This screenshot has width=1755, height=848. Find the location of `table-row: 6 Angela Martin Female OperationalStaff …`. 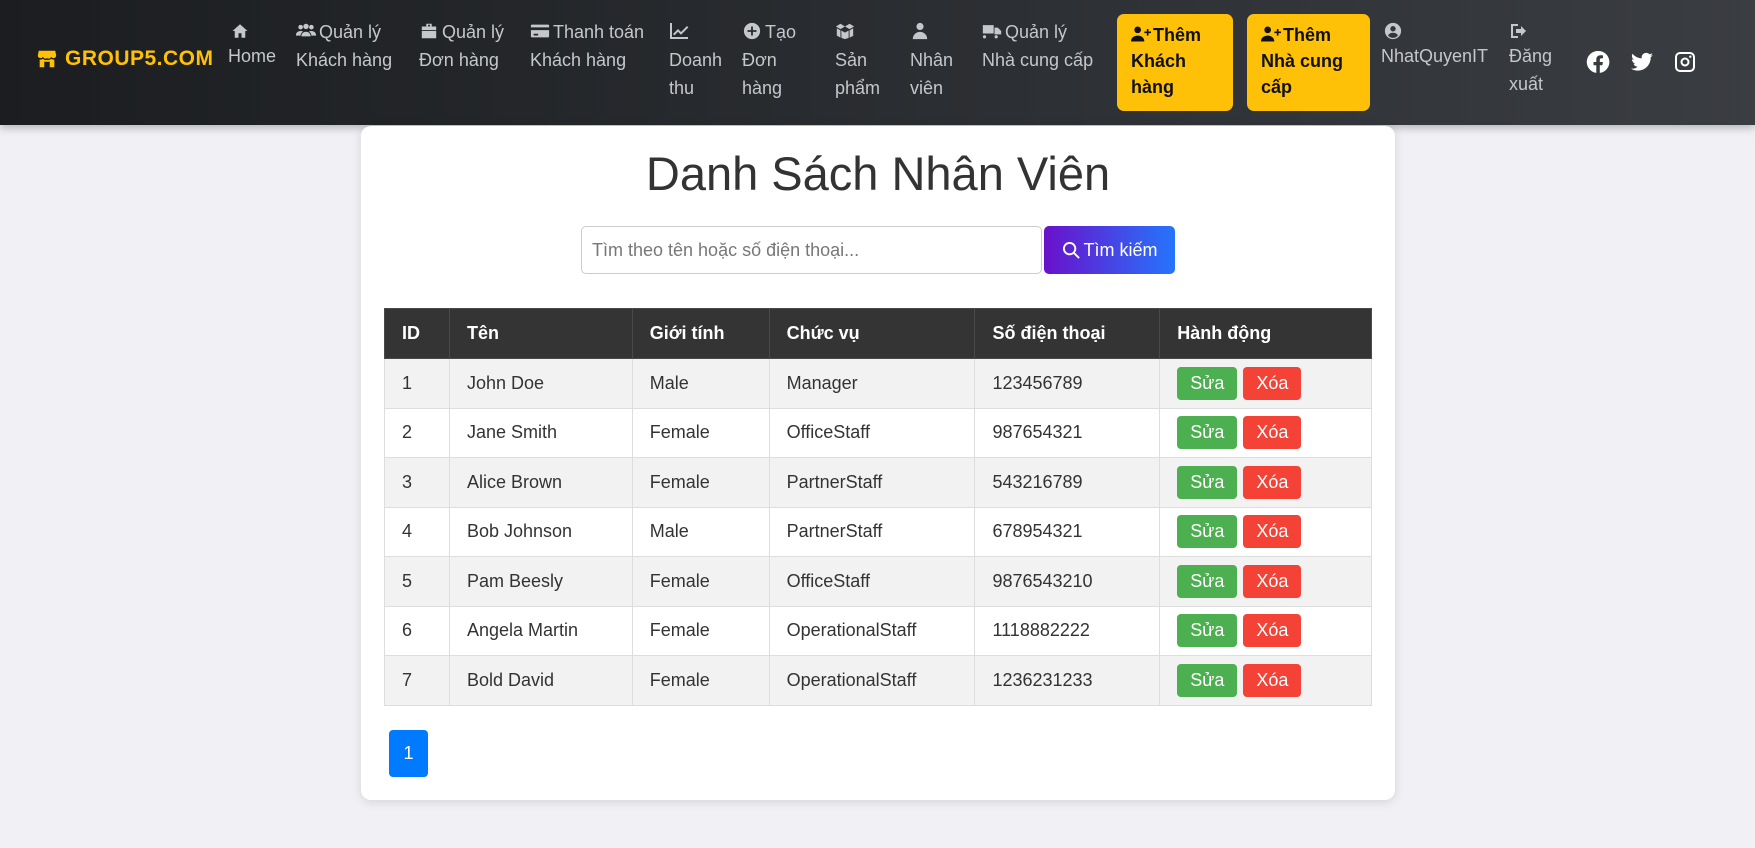

table-row: 6 Angela Martin Female OperationalStaff … is located at coordinates (878, 630).